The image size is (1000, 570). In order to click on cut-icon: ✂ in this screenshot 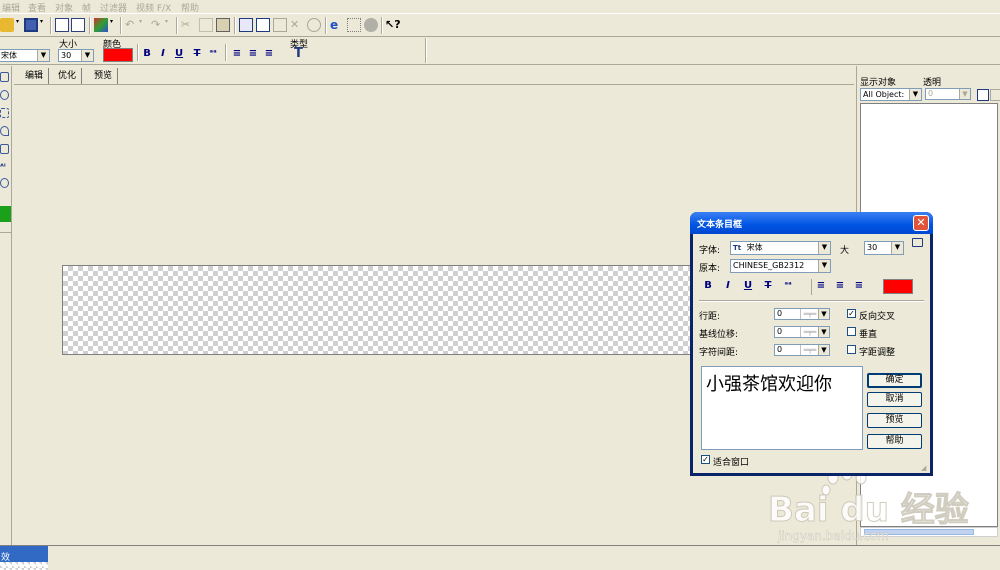, I will do `click(188, 25)`.